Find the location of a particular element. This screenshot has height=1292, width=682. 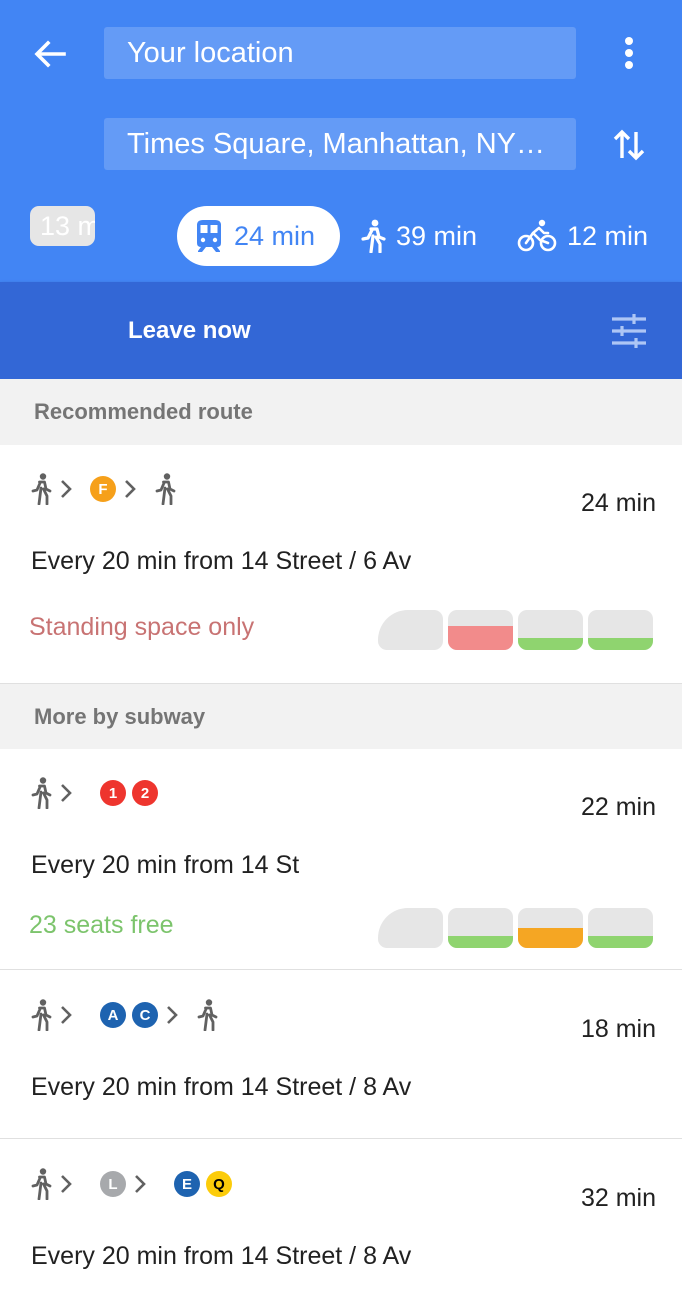

walking-time: 39 min is located at coordinates (437, 235).